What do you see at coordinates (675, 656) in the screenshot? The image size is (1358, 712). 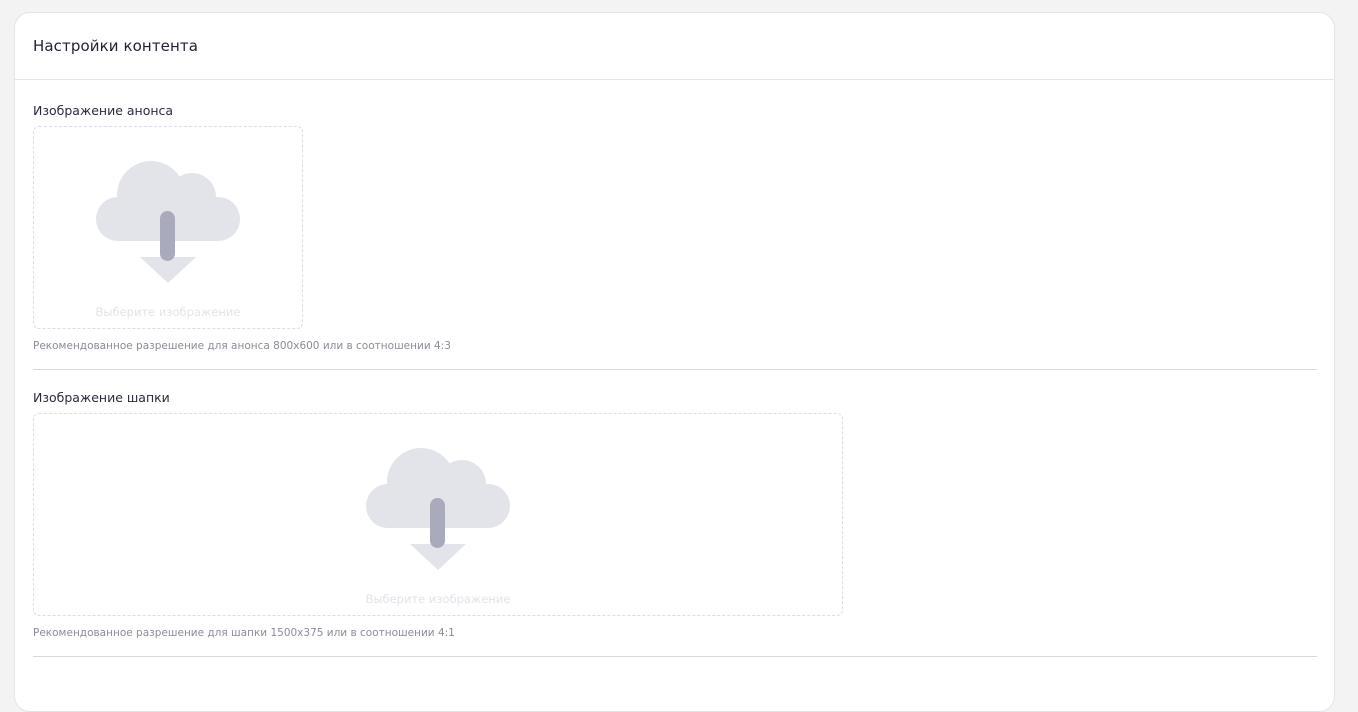 I see `section-divider` at bounding box center [675, 656].